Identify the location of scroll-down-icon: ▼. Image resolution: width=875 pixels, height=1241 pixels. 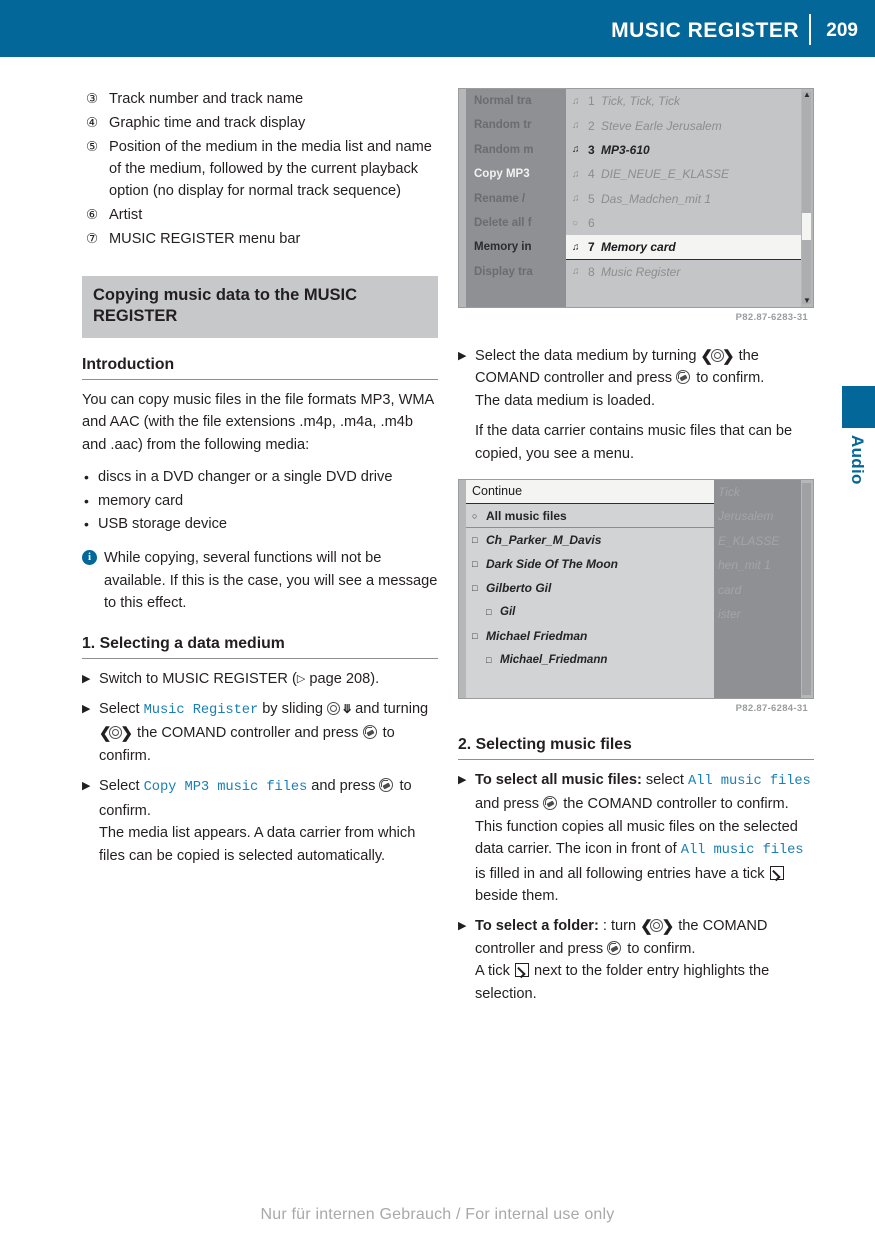
(807, 301).